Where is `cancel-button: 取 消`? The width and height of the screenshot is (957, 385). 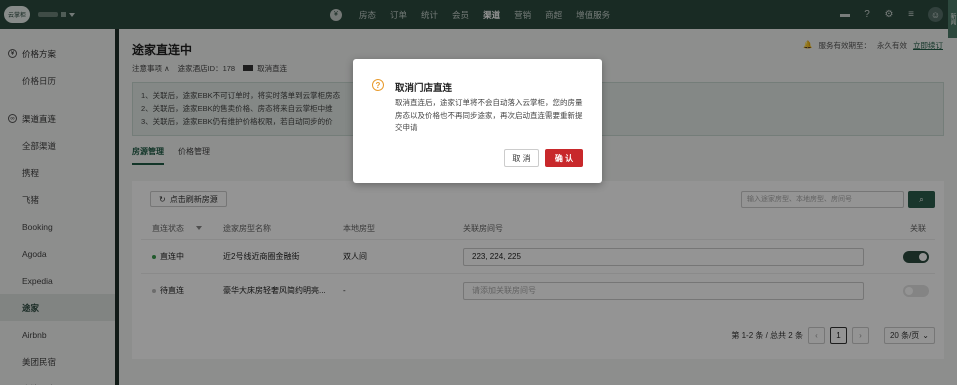 cancel-button: 取 消 is located at coordinates (521, 158).